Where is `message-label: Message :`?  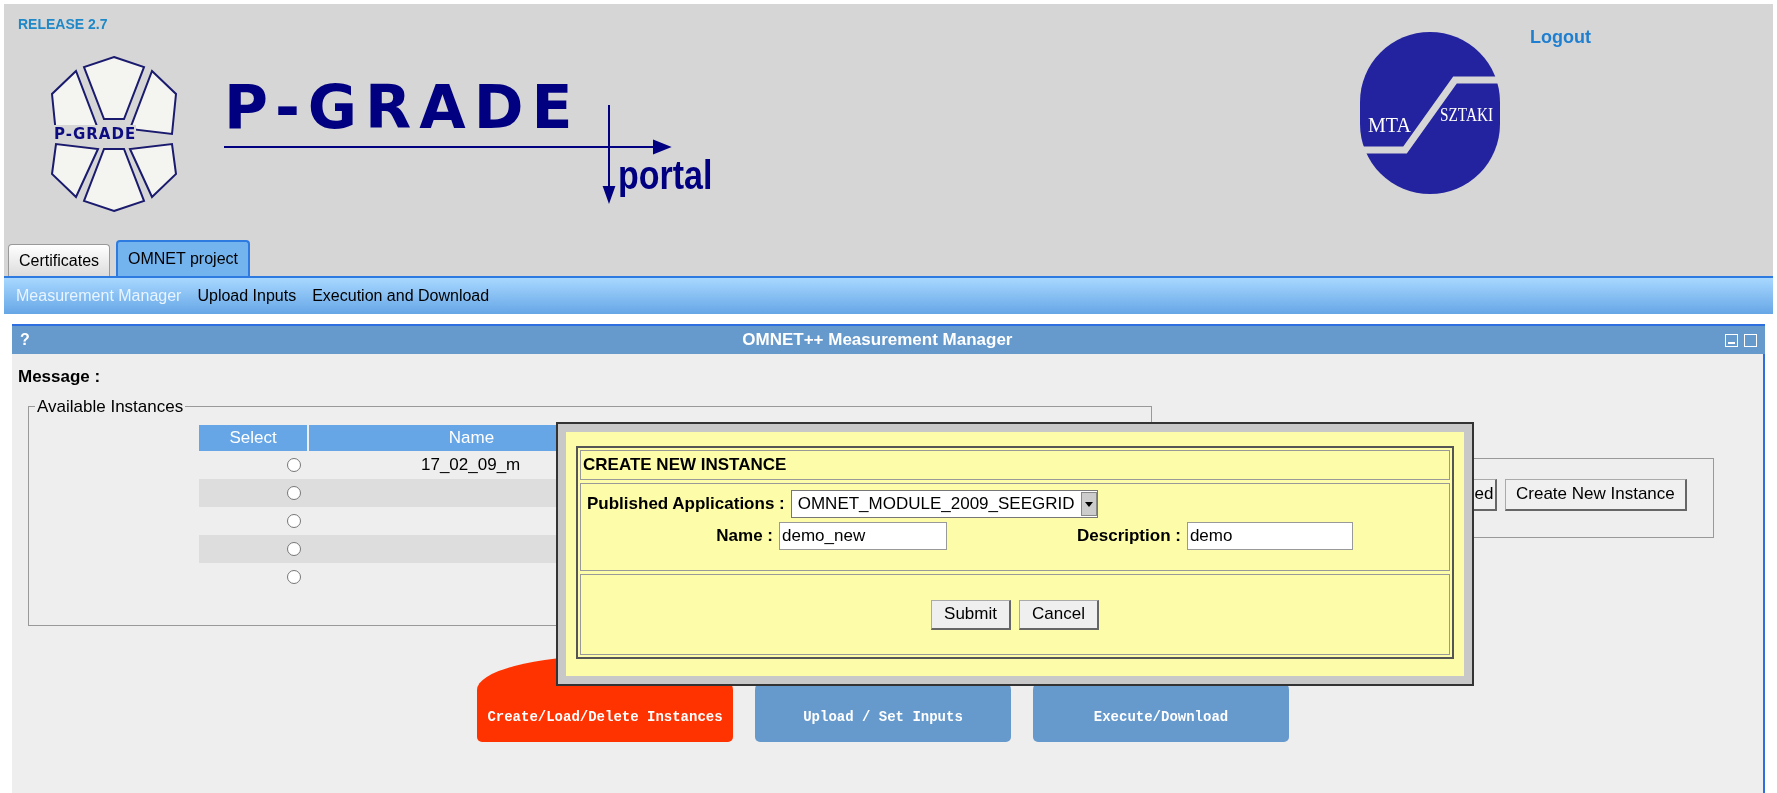
message-label: Message : is located at coordinates (59, 377).